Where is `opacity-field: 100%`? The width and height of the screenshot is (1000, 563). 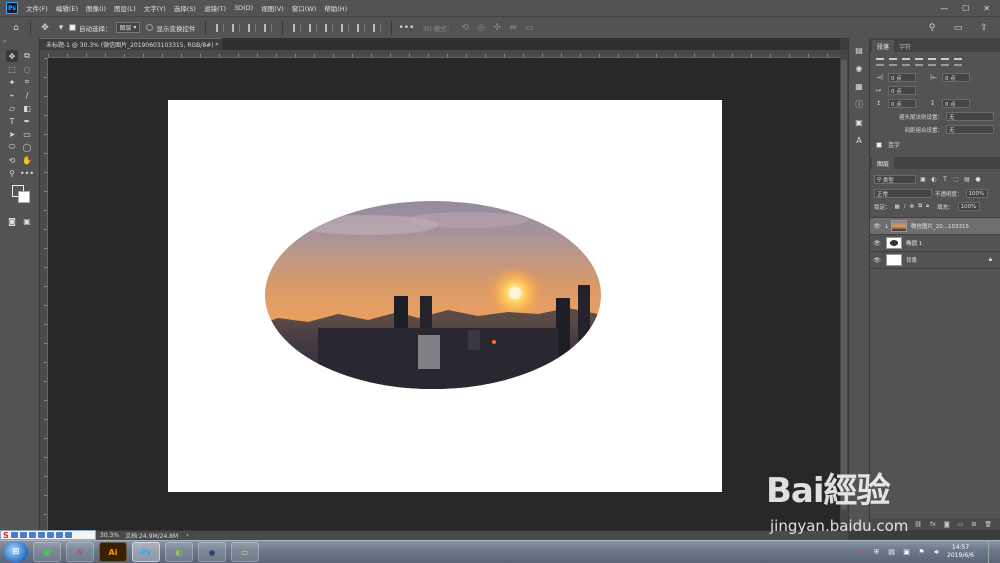 opacity-field: 100% is located at coordinates (976, 193).